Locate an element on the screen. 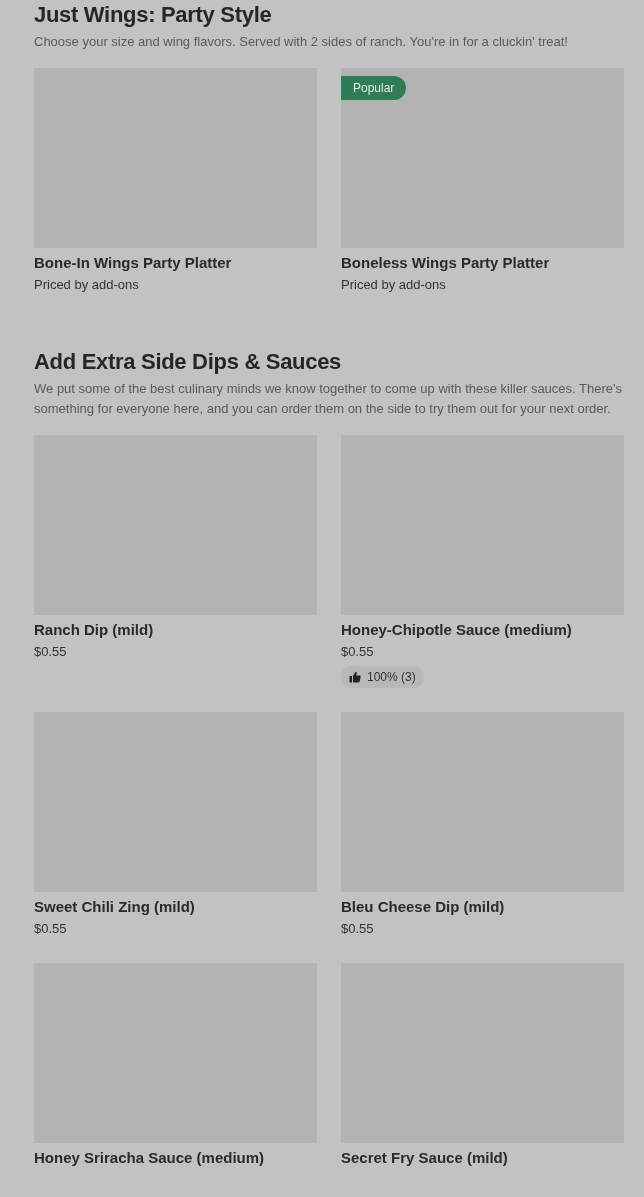 The width and height of the screenshot is (644, 1197). thumbs-up-icon is located at coordinates (355, 677).